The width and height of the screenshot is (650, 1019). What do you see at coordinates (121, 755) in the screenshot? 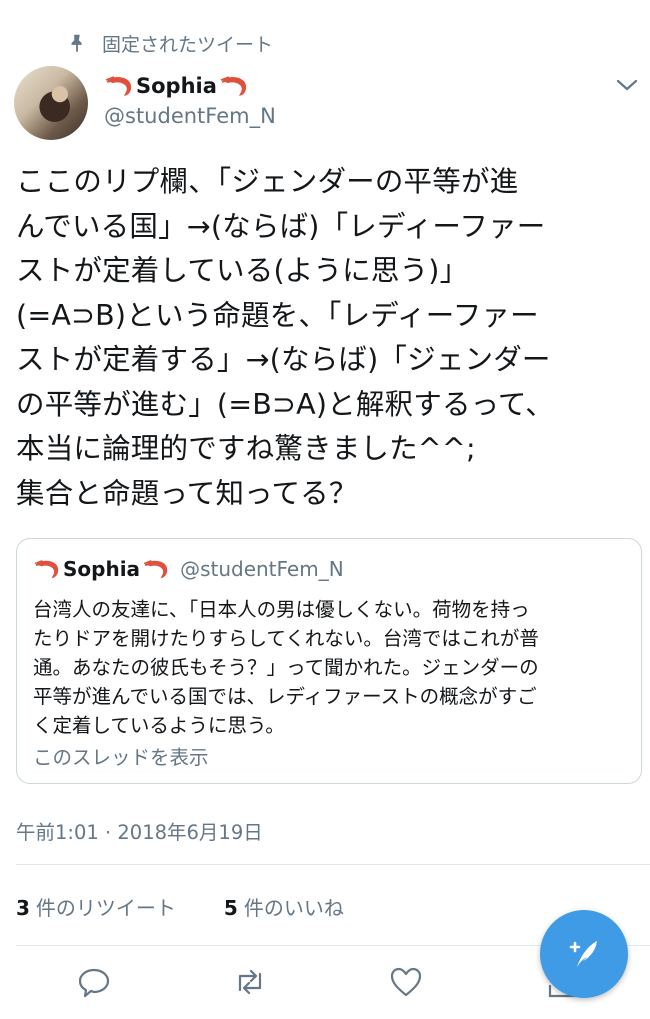
I see `show-thread-link: このスレッドを表示` at bounding box center [121, 755].